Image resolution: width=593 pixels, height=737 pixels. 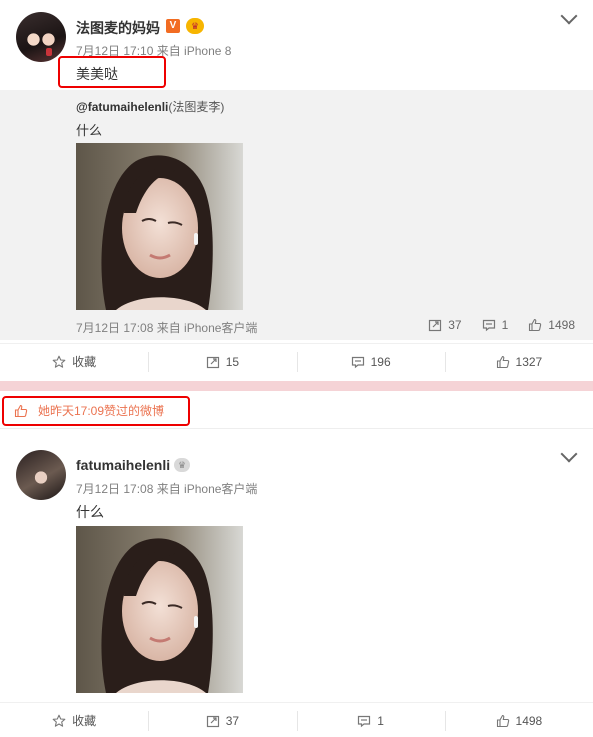 I want to click on username: 法图麦的妈妈, so click(x=118, y=28).